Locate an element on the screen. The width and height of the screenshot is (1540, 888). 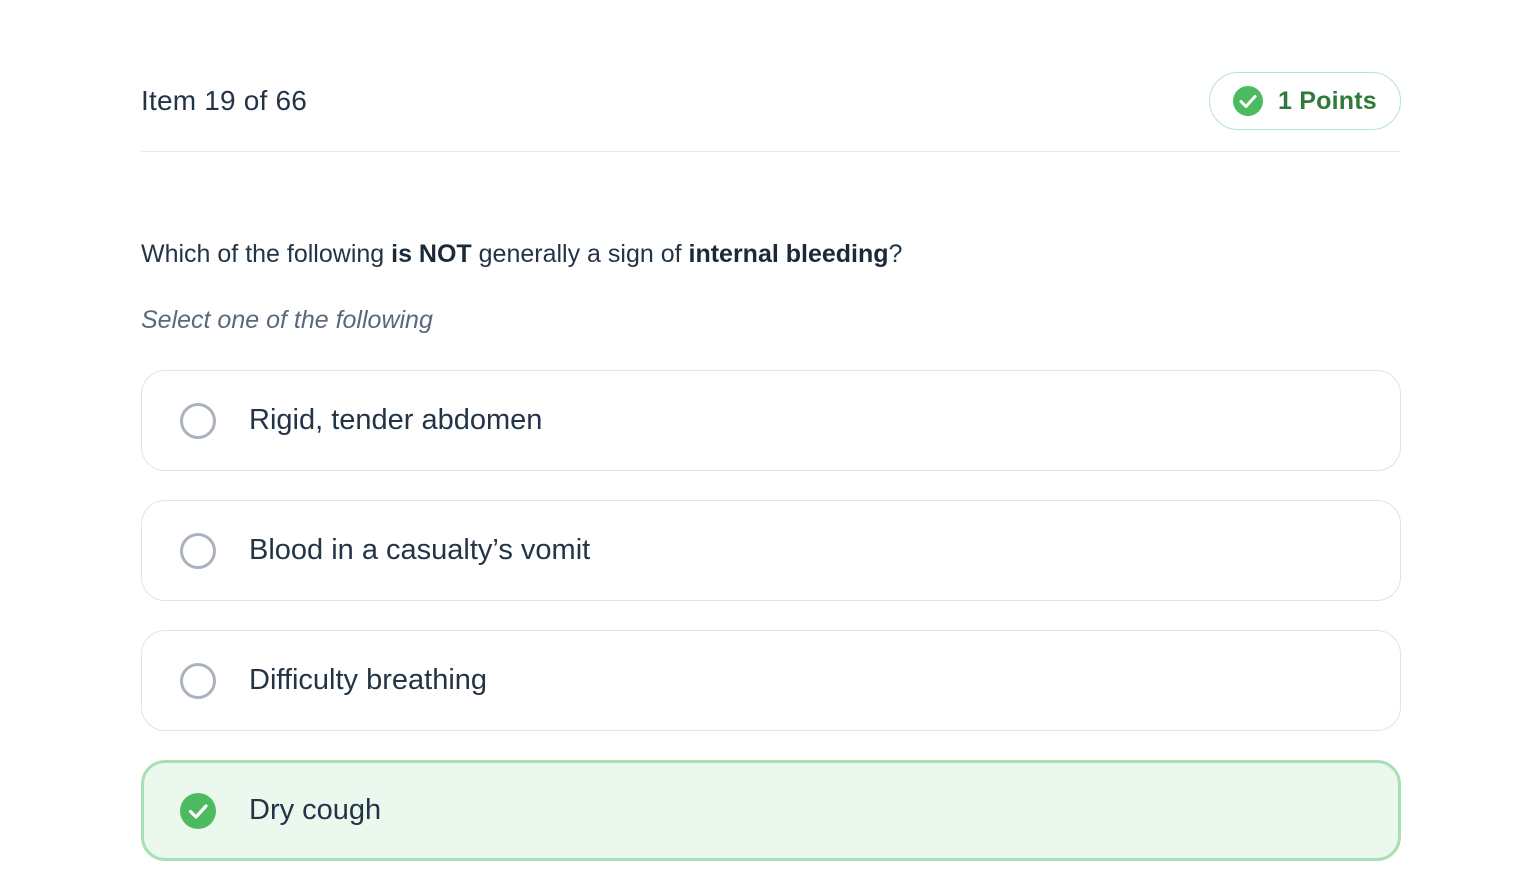
item-header: Item 19 of 66 1 Points is located at coordinates (771, 101).